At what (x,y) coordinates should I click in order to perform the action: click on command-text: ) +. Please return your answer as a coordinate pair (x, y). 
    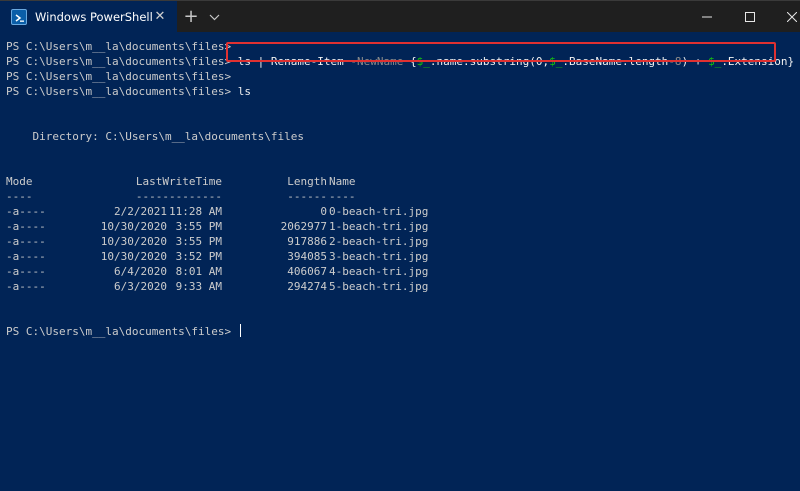
    Looking at the image, I should click on (695, 61).